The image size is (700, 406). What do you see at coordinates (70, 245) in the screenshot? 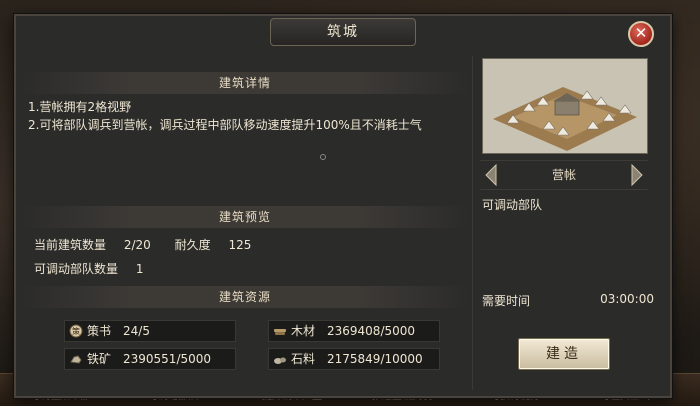
I see `building-count-label: 当前建筑数量` at bounding box center [70, 245].